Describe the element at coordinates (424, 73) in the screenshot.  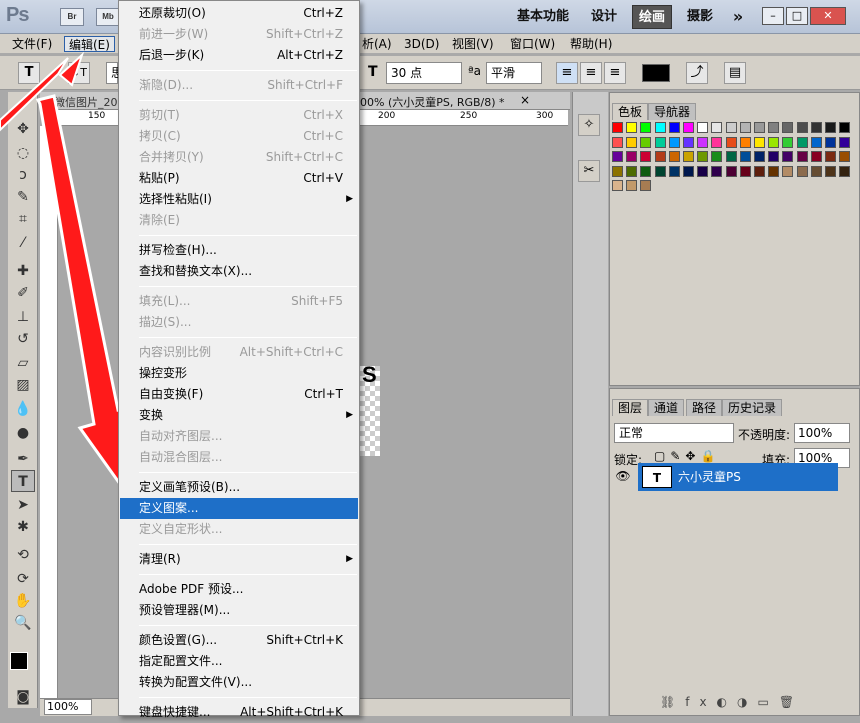
I see `font-size-field: 30 点` at that location.